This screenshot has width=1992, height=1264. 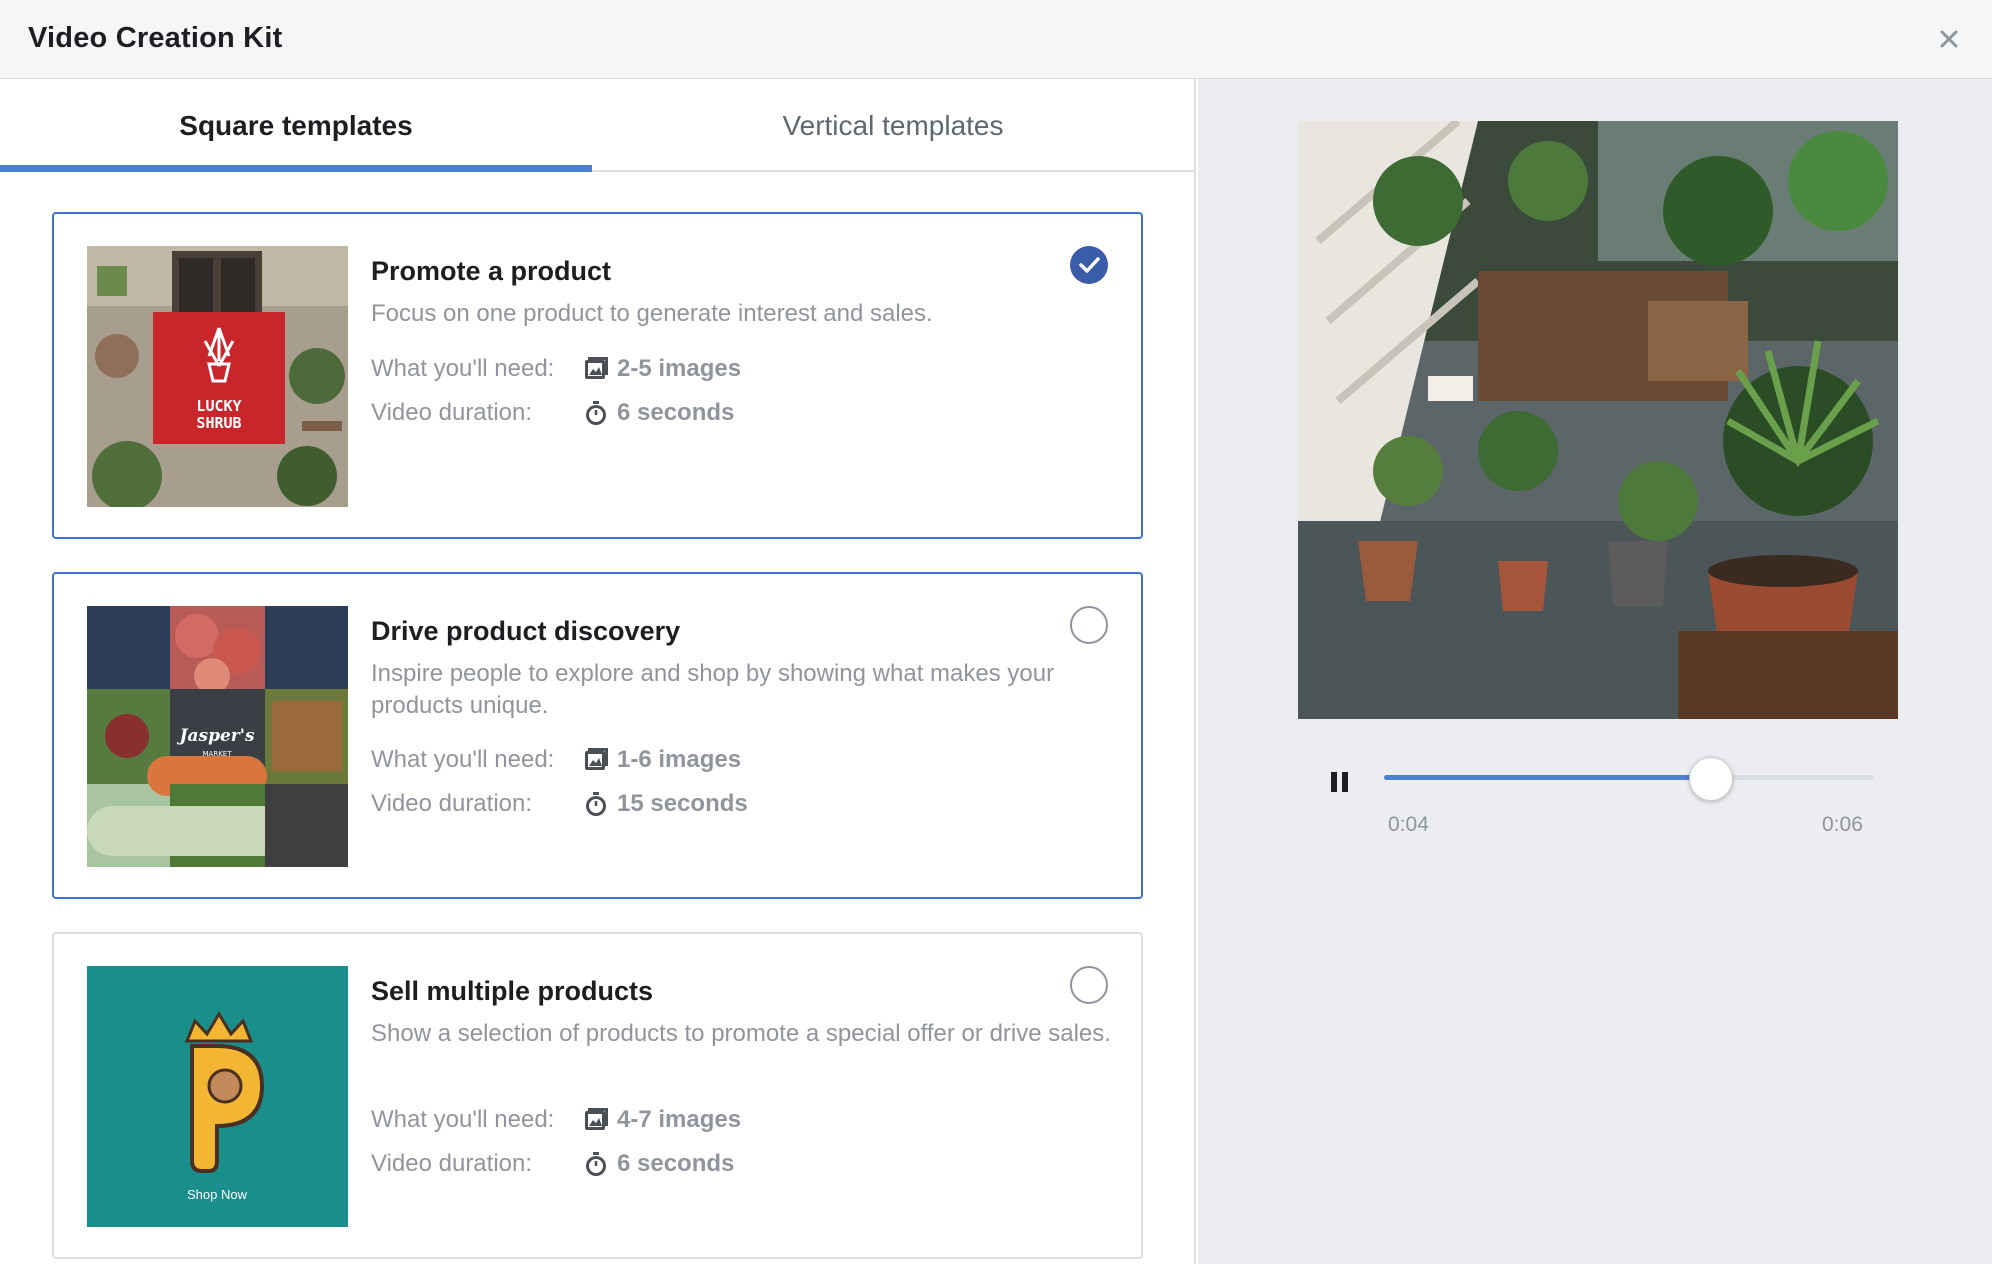 I want to click on card-title: Sell multiple products, so click(x=512, y=991).